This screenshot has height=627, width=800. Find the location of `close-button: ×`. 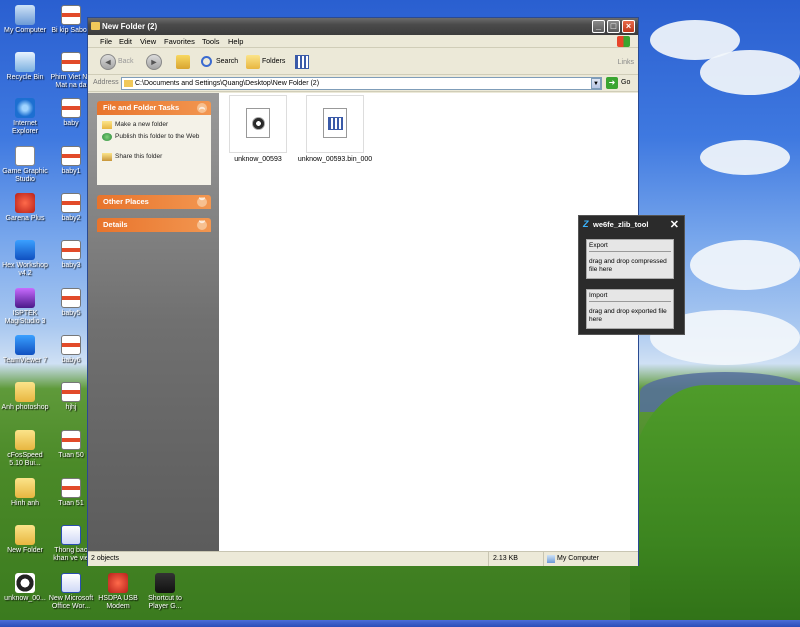

close-button: × is located at coordinates (628, 26).